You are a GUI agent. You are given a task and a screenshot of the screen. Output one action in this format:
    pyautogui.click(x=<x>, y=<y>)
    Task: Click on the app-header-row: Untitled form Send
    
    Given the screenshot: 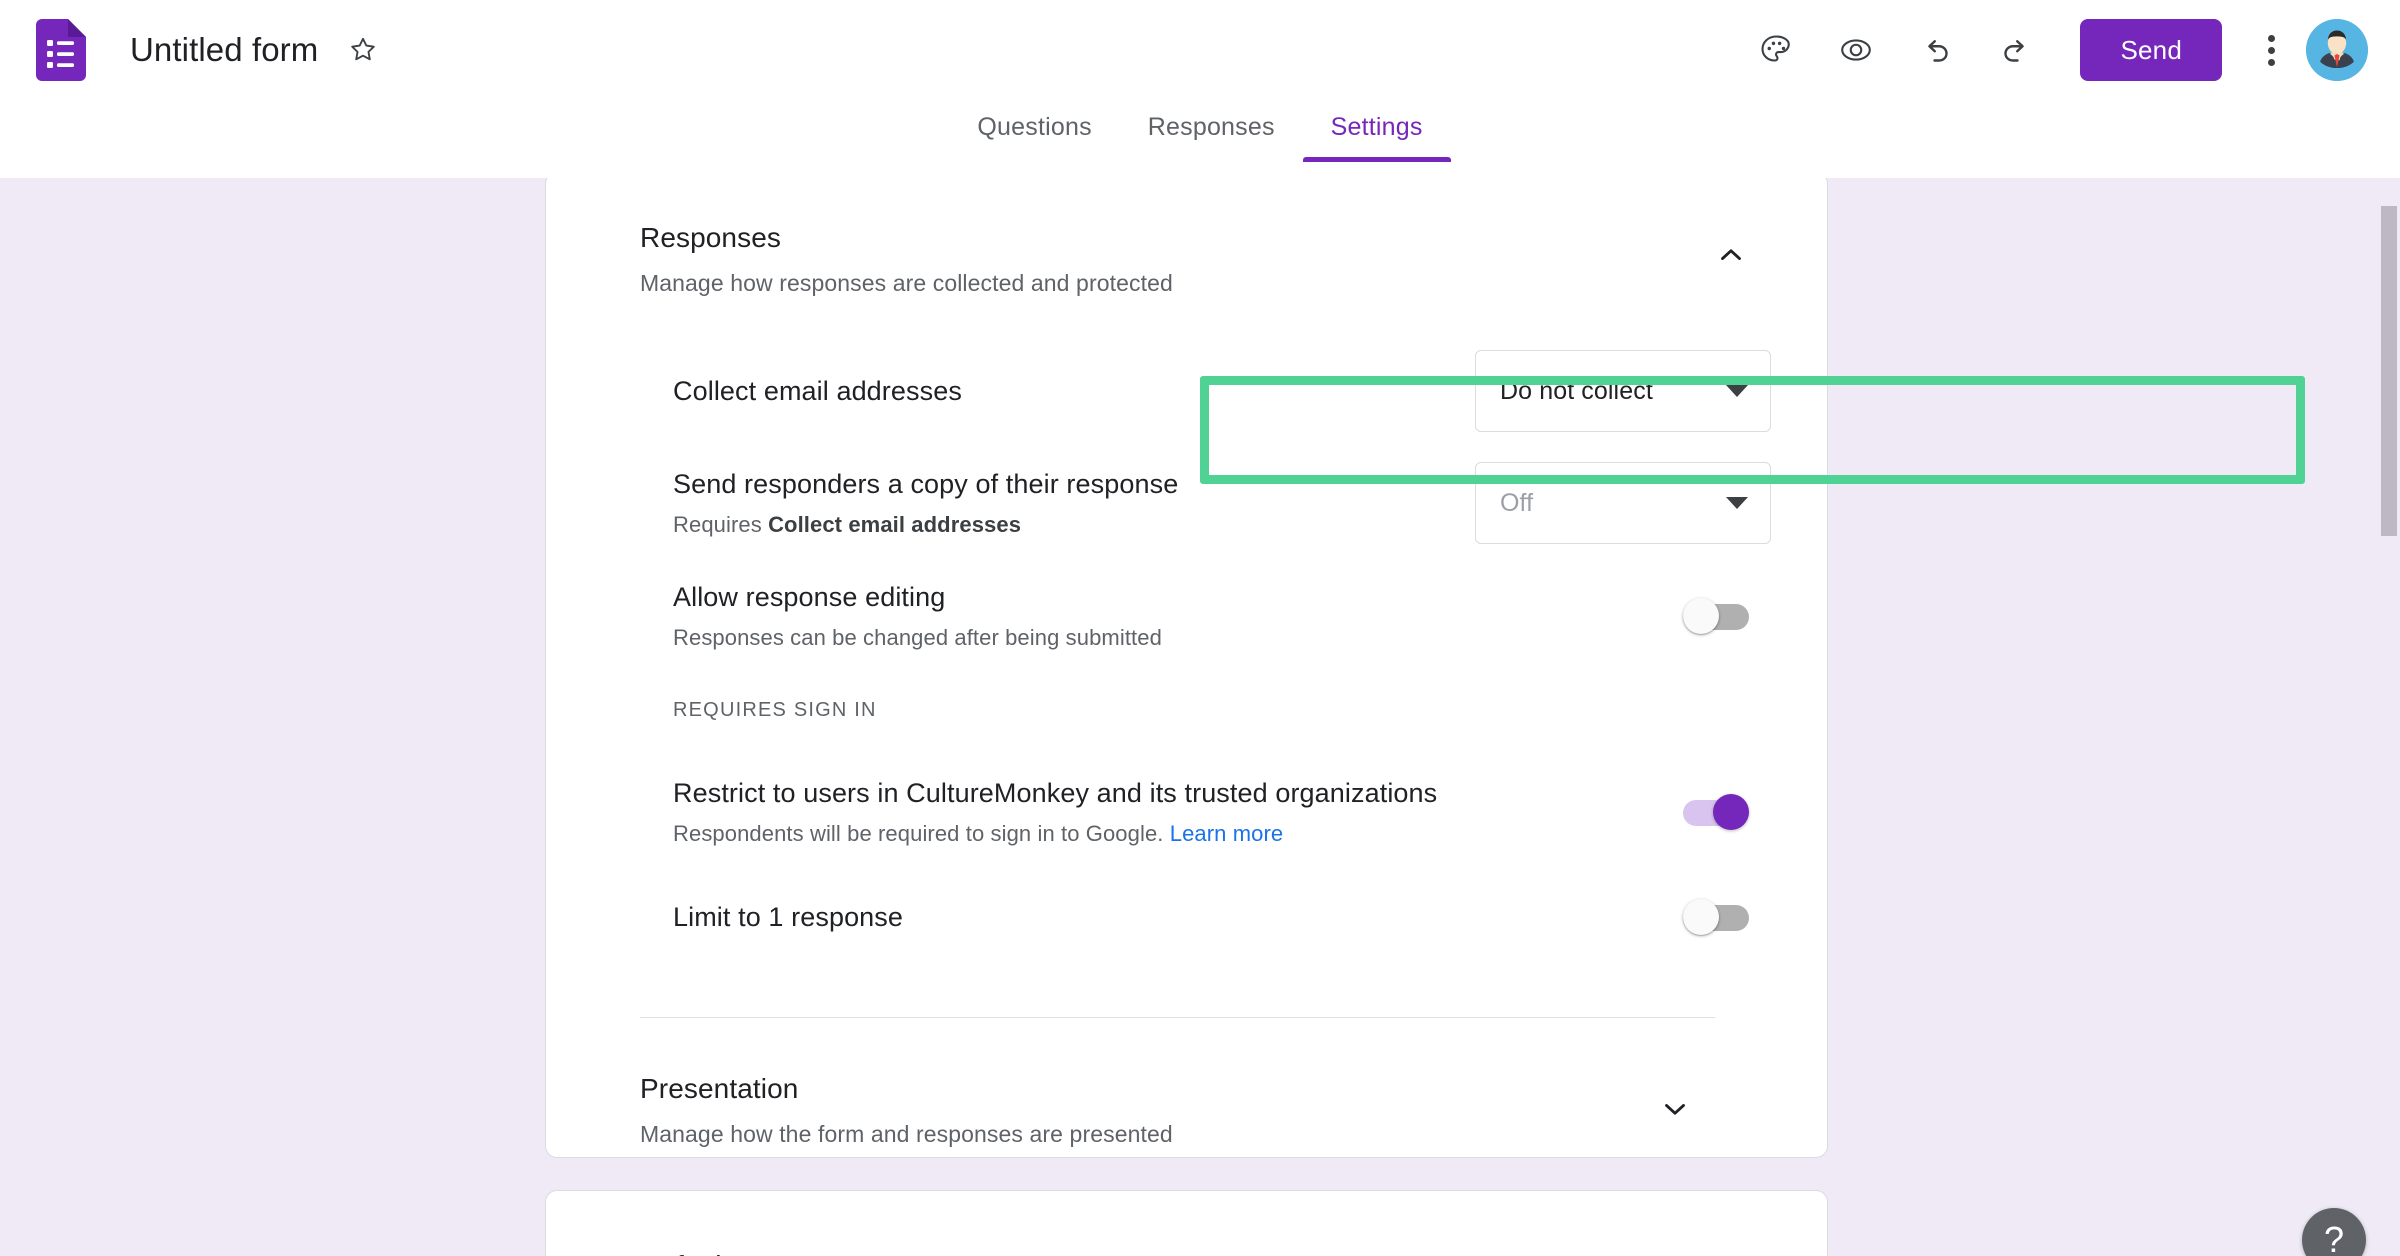 What is the action you would take?
    pyautogui.click(x=1200, y=50)
    